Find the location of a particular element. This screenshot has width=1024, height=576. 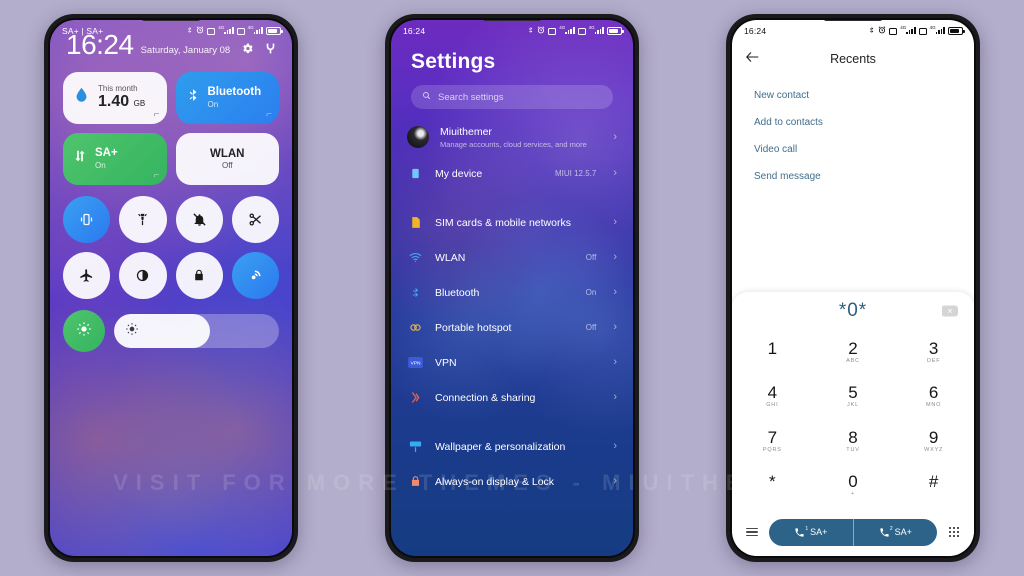

tile-text: SA+ On is located at coordinates (106, 158).